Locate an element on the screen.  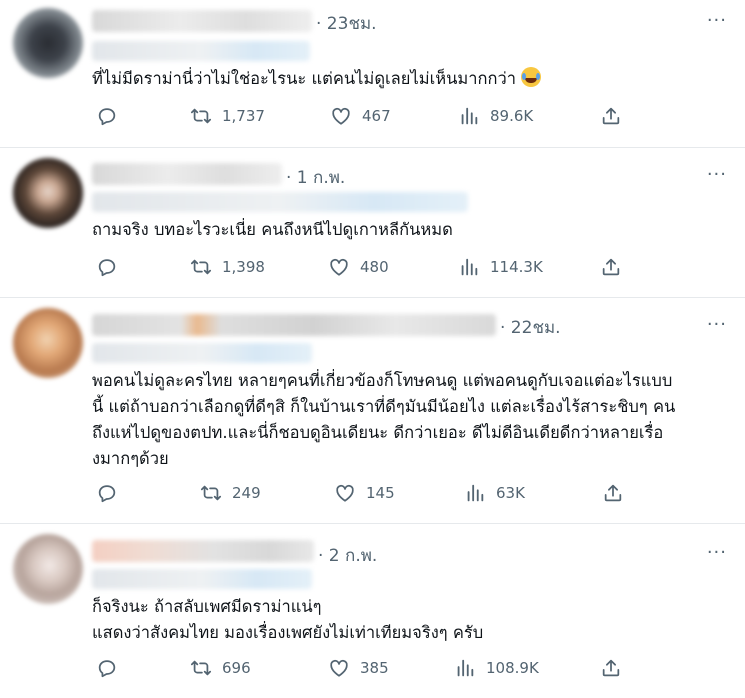
tweet-actions: 1,737 467 89.6K is located at coordinates (412, 120).